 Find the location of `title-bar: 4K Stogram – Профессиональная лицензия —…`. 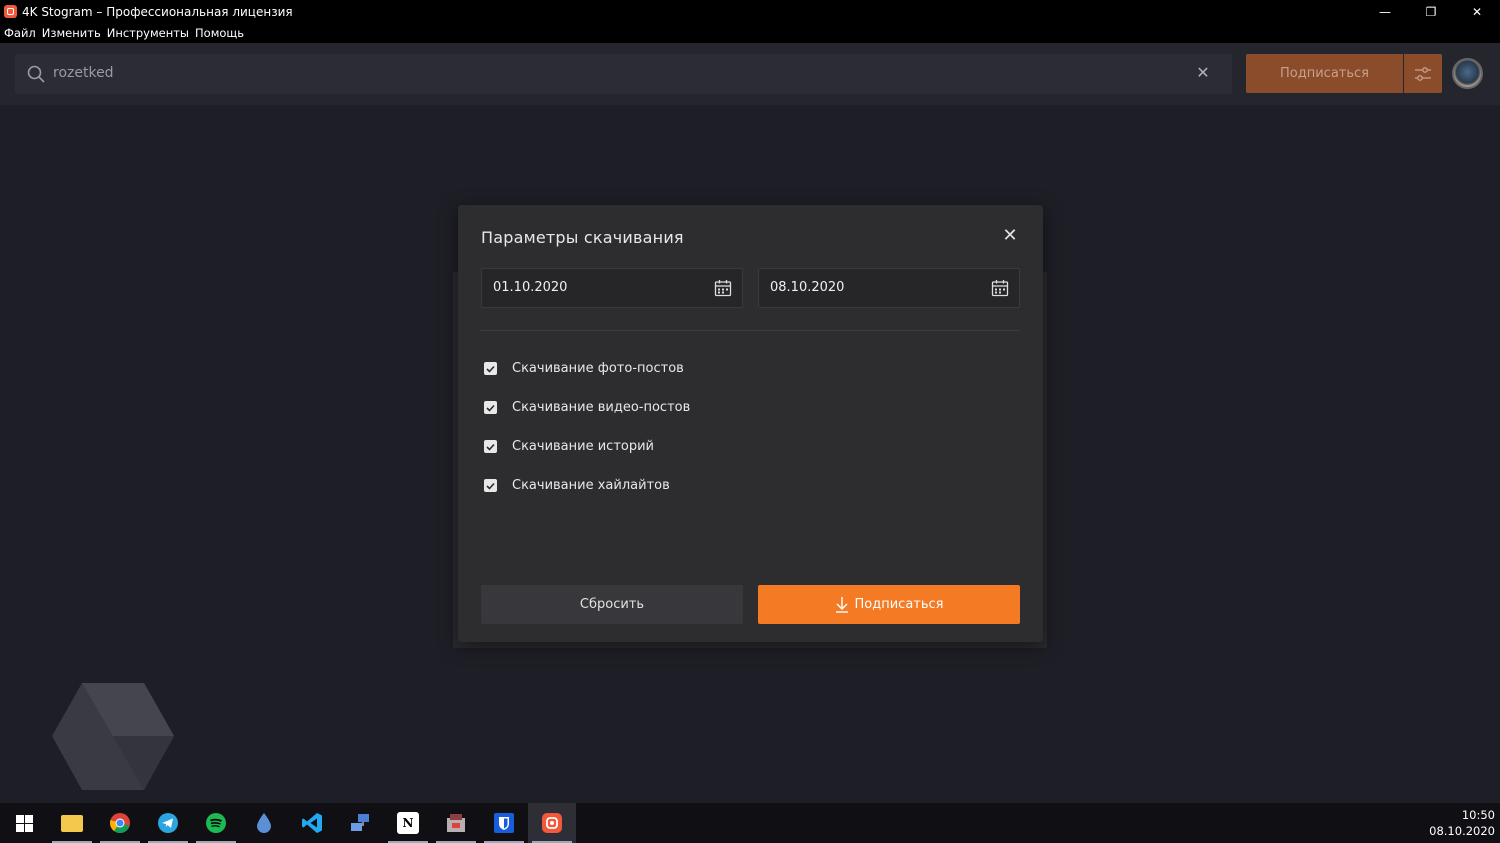

title-bar: 4K Stogram – Профессиональная лицензия —… is located at coordinates (750, 11).